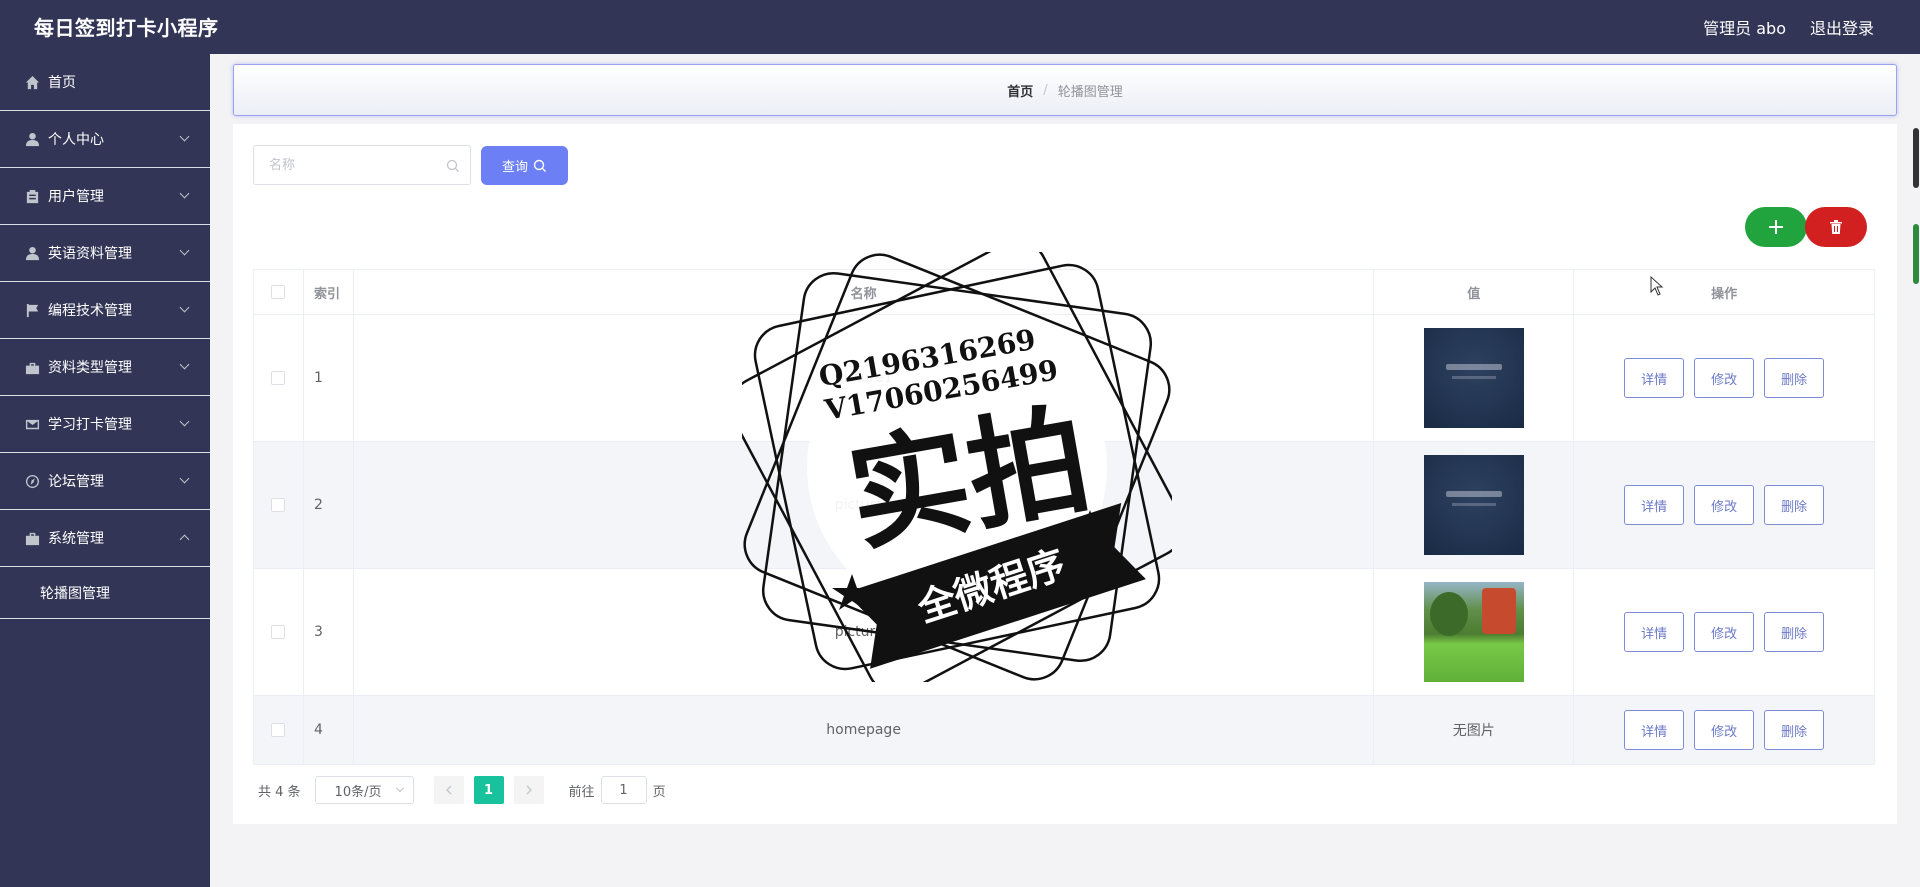 The image size is (1920, 887). Describe the element at coordinates (105, 196) in the screenshot. I see `sidebar-item-user-management: 用户管理` at that location.